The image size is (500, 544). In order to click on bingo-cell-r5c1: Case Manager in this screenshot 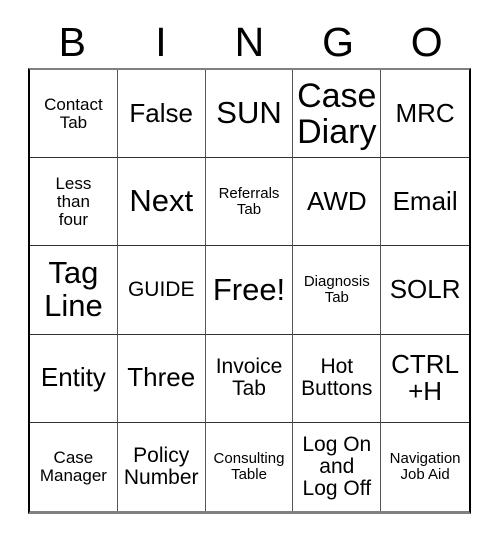, I will do `click(74, 466)`.